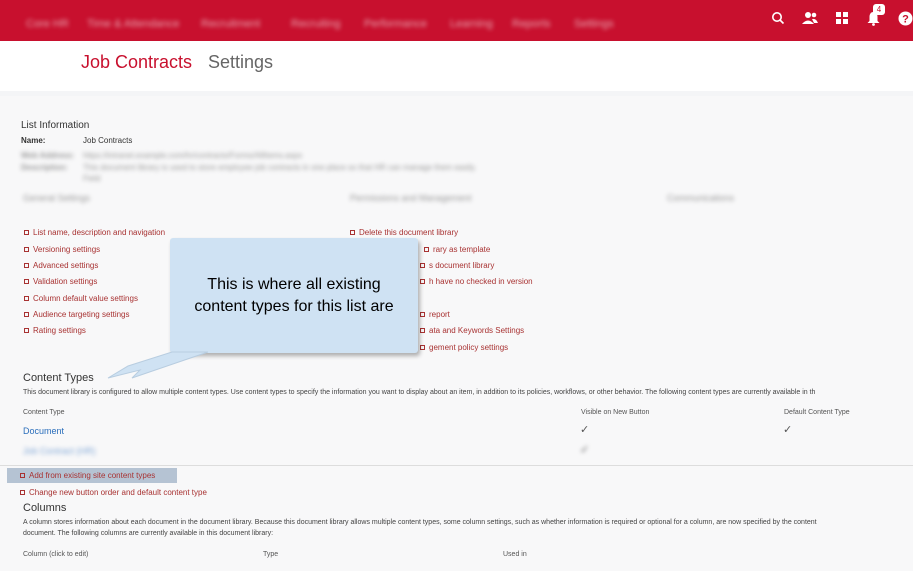 The width and height of the screenshot is (913, 571). I want to click on column-type-header: Type, so click(271, 554).